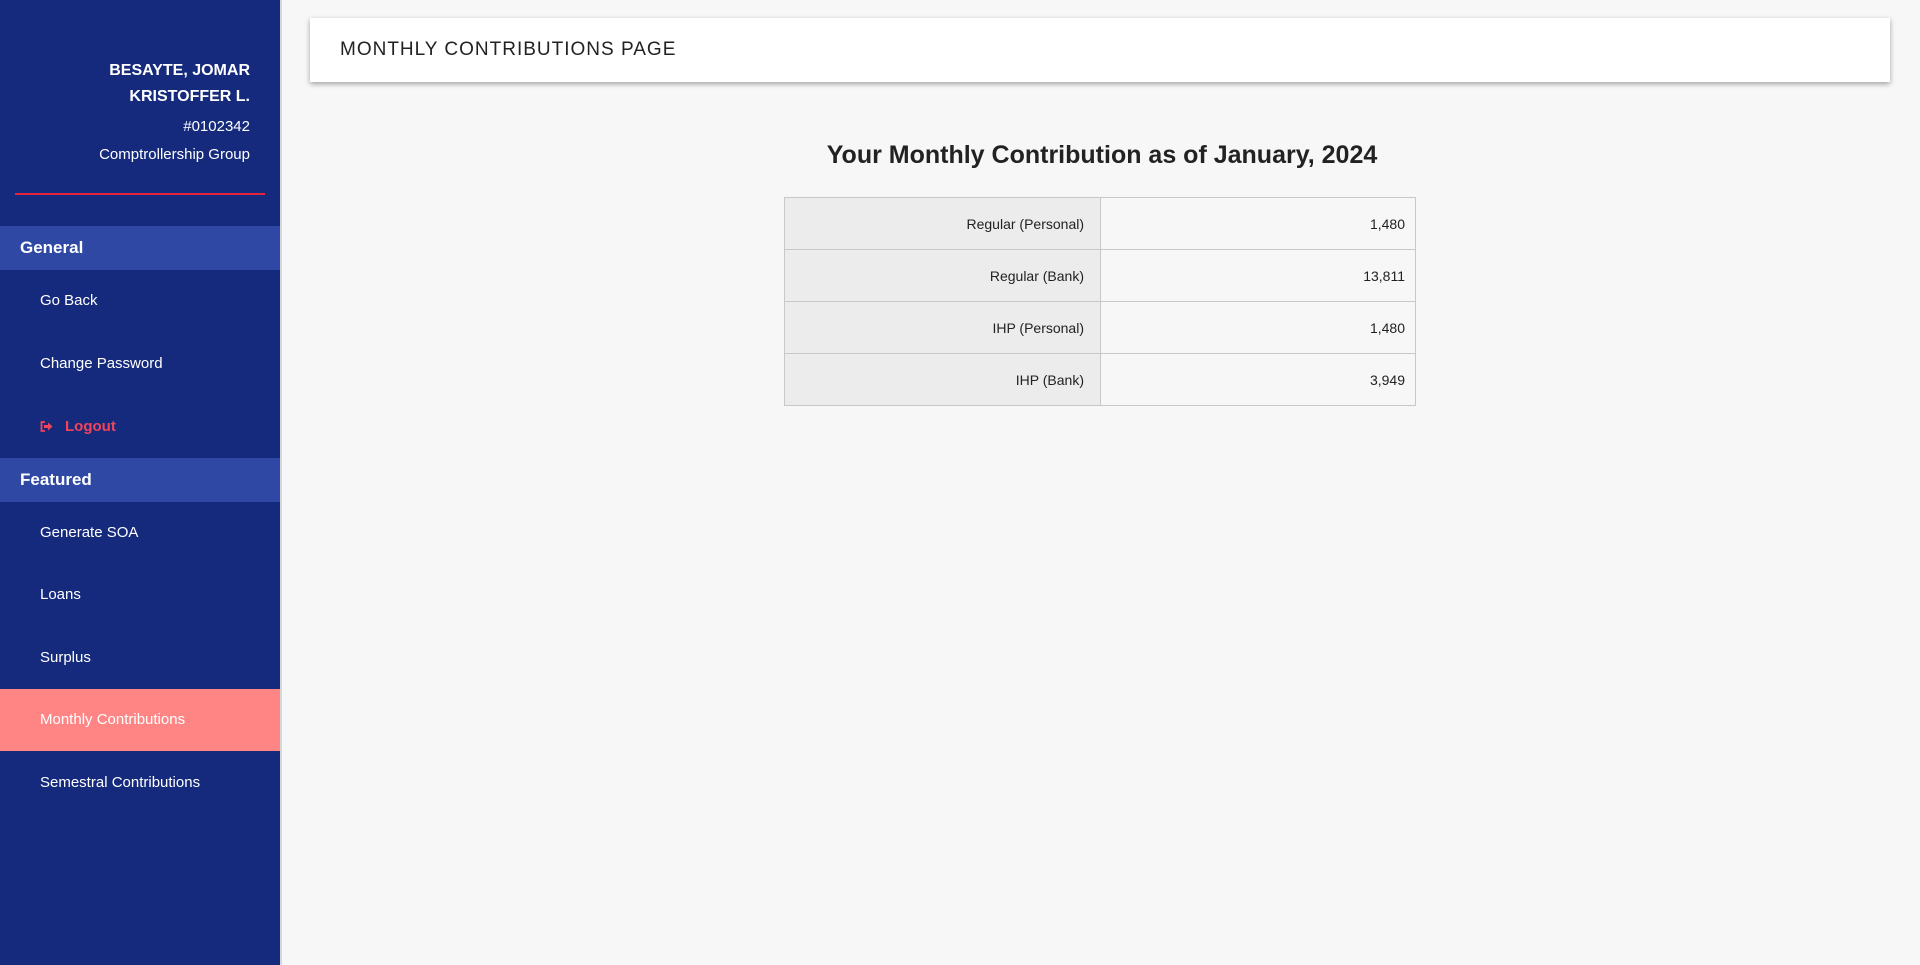  What do you see at coordinates (174, 154) in the screenshot?
I see `user-group: Comptrollership Group` at bounding box center [174, 154].